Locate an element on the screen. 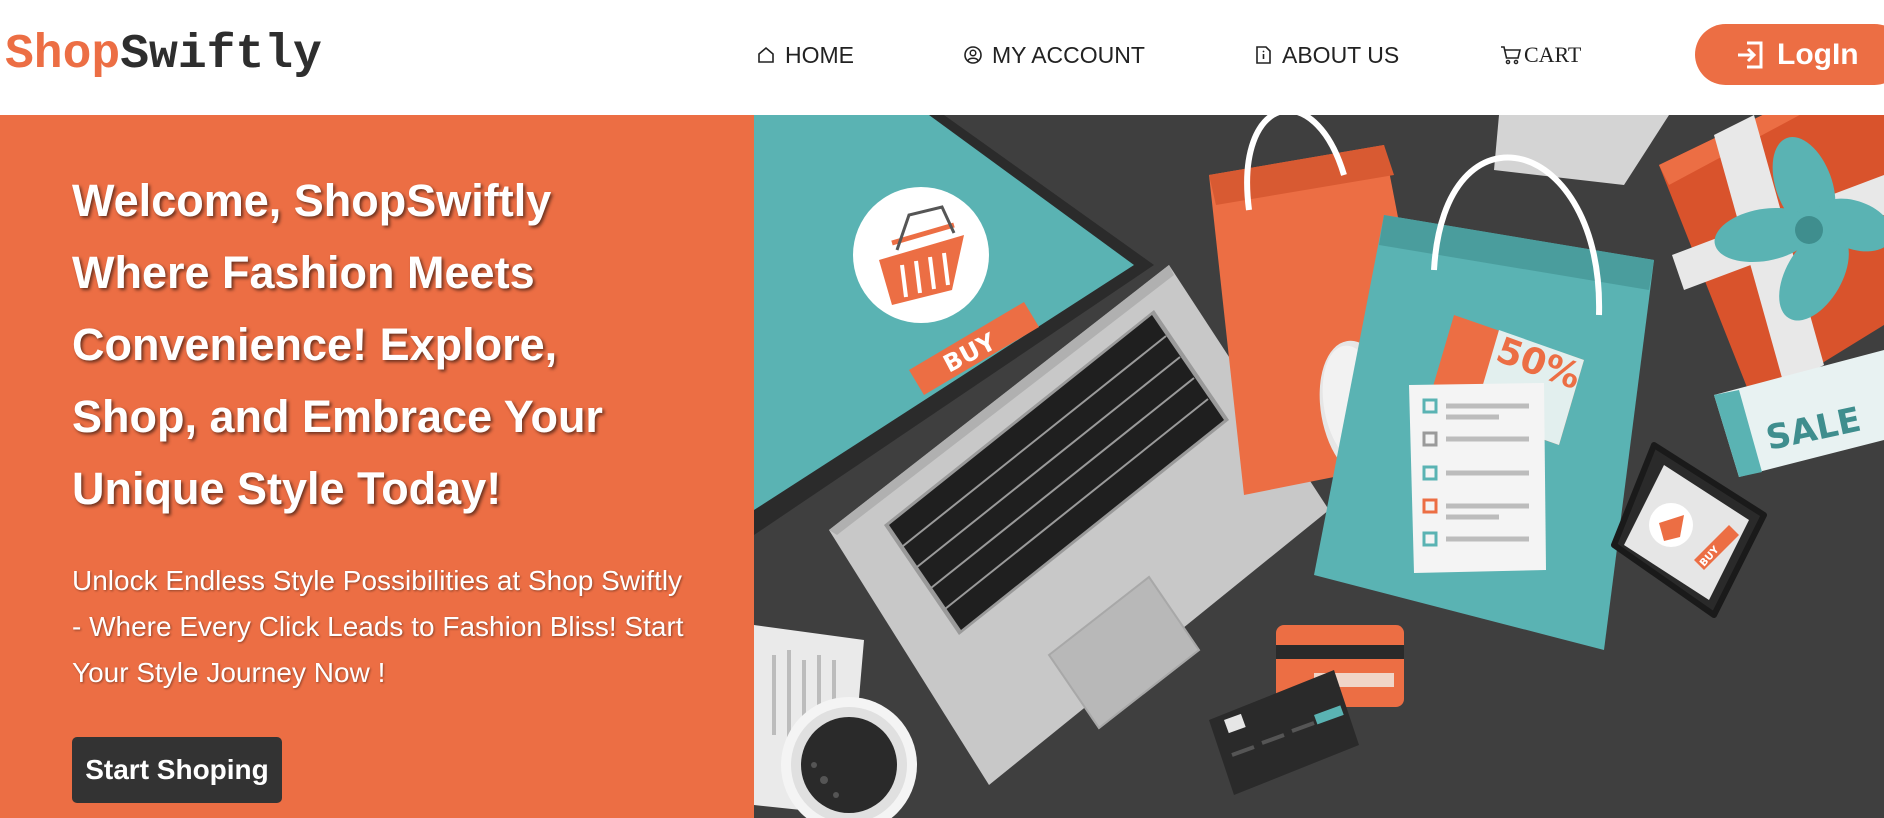 The height and width of the screenshot is (818, 1884). credit-cards is located at coordinates (1306, 710).